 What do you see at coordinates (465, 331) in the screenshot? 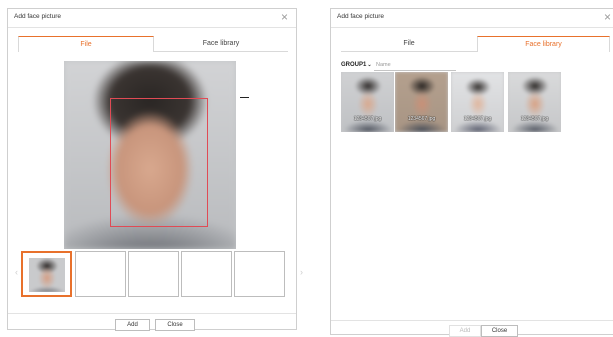
I see `add-button-disabled: Add` at bounding box center [465, 331].